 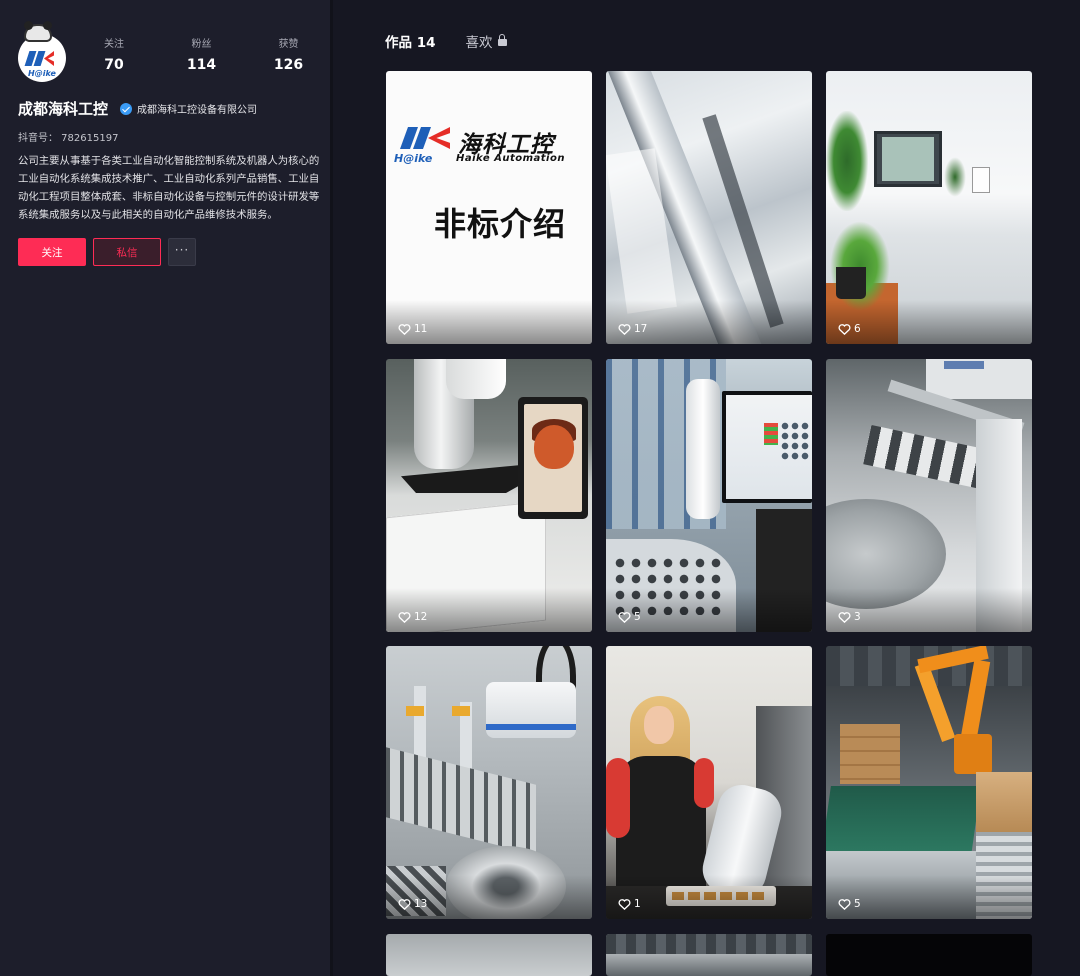 What do you see at coordinates (114, 65) in the screenshot?
I see `stat-value: 70` at bounding box center [114, 65].